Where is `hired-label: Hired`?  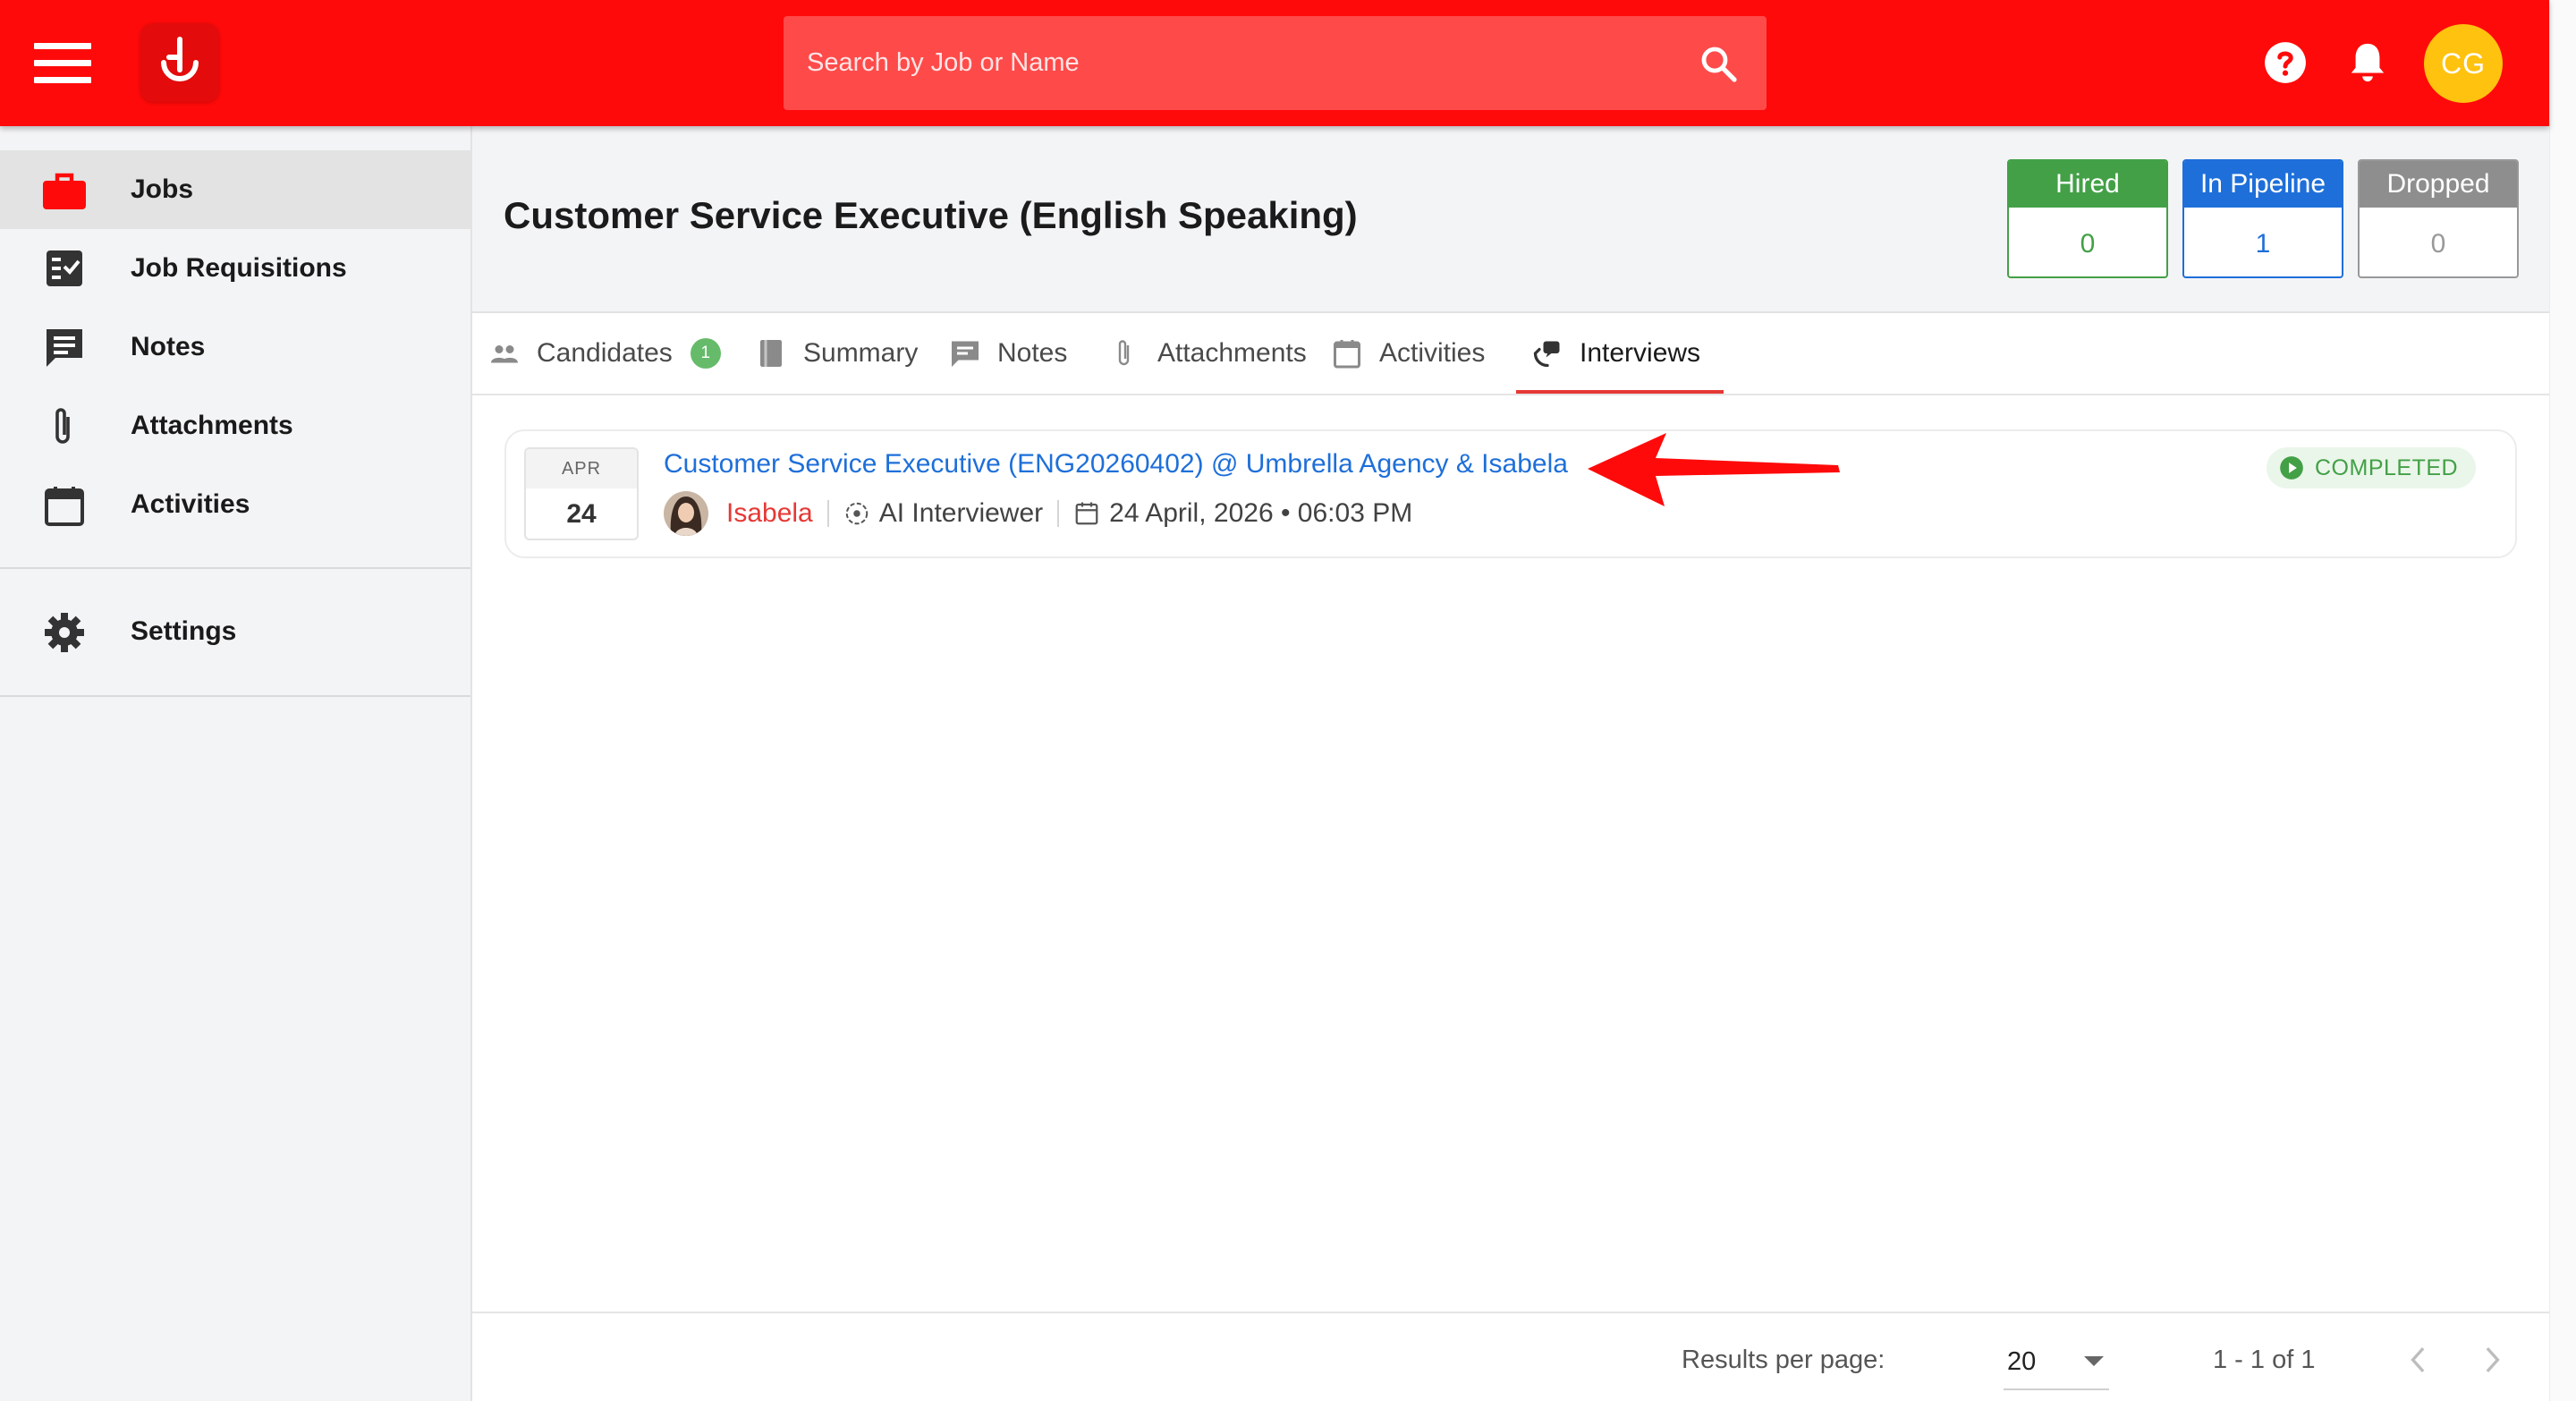
hired-label: Hired is located at coordinates (2087, 184).